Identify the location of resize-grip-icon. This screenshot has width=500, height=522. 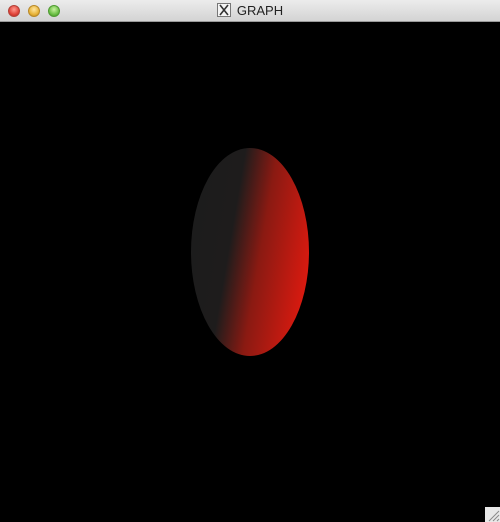
(494, 516).